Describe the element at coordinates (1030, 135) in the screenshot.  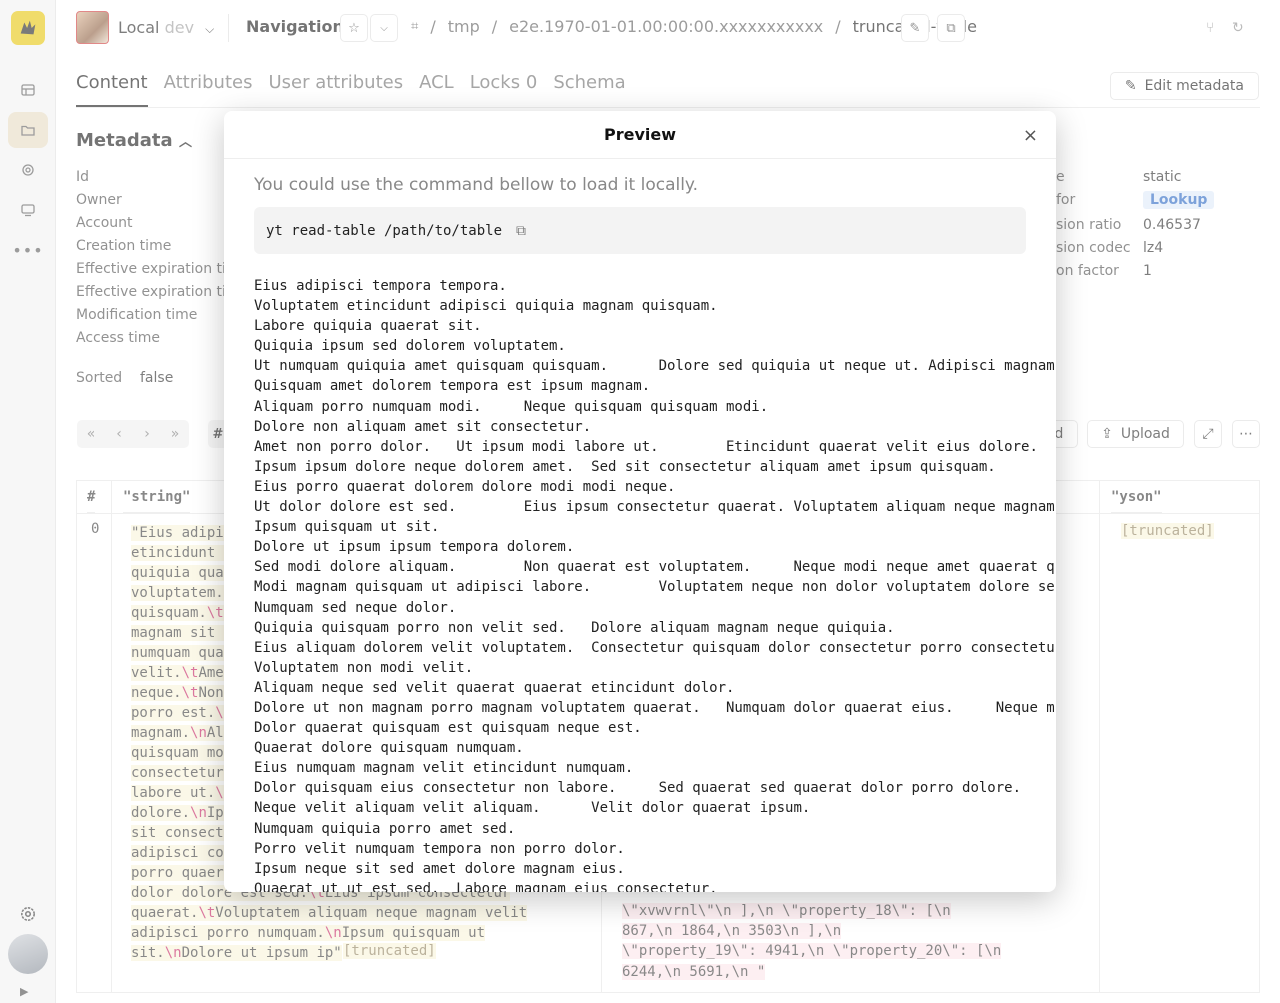
I see `close-icon: ×` at that location.